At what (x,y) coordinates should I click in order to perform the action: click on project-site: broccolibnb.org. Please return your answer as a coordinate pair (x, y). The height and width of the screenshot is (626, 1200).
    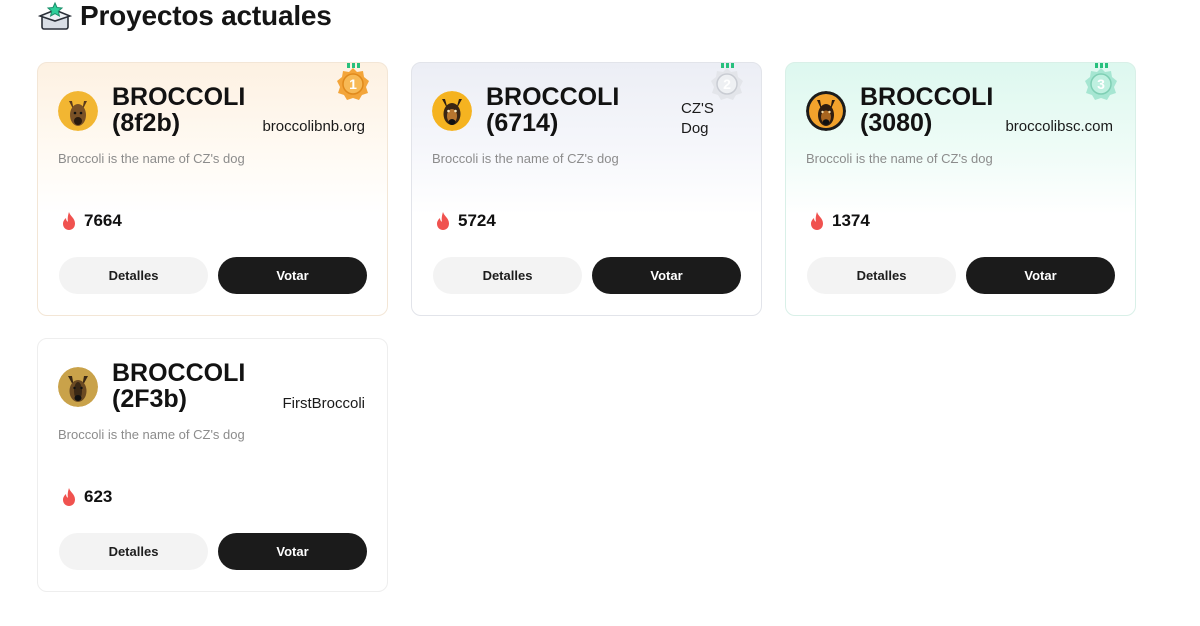
    Looking at the image, I should click on (313, 126).